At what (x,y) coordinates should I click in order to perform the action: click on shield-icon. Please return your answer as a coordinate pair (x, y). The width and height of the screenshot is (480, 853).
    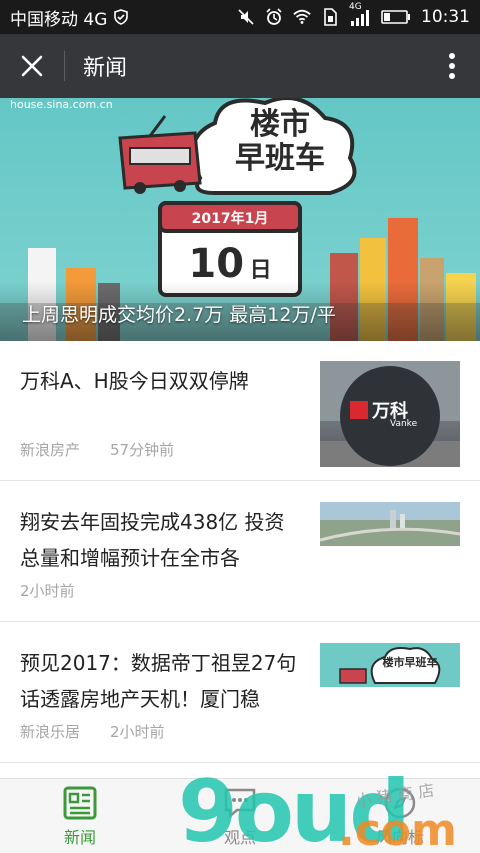
    Looking at the image, I should click on (121, 17).